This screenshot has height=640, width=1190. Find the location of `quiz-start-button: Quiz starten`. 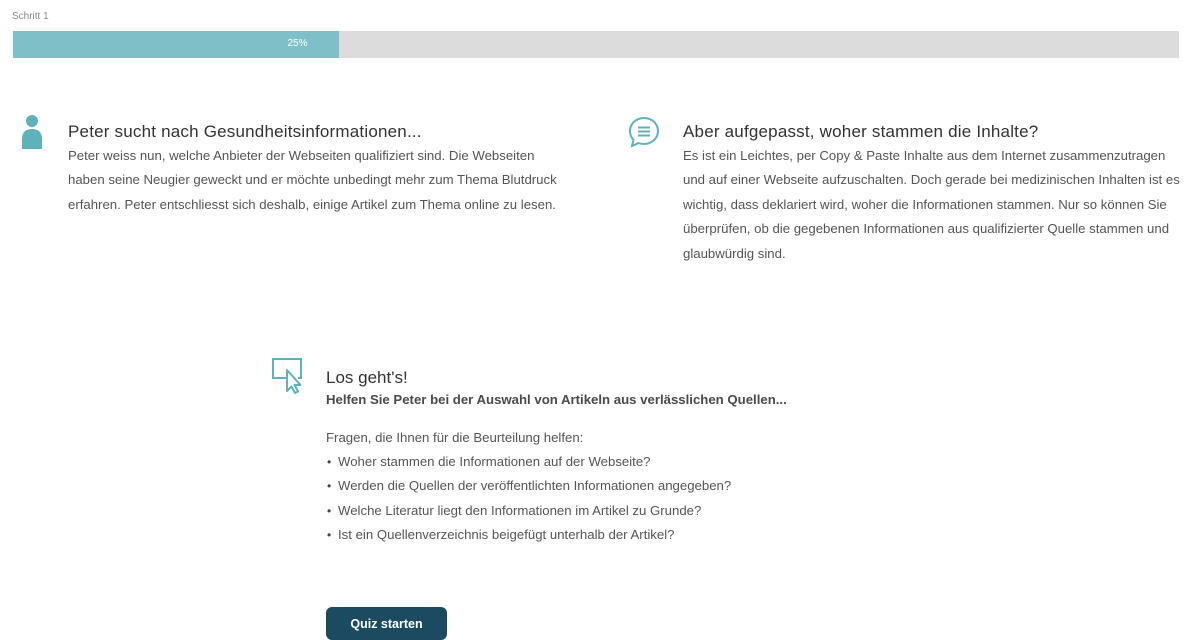

quiz-start-button: Quiz starten is located at coordinates (386, 623).